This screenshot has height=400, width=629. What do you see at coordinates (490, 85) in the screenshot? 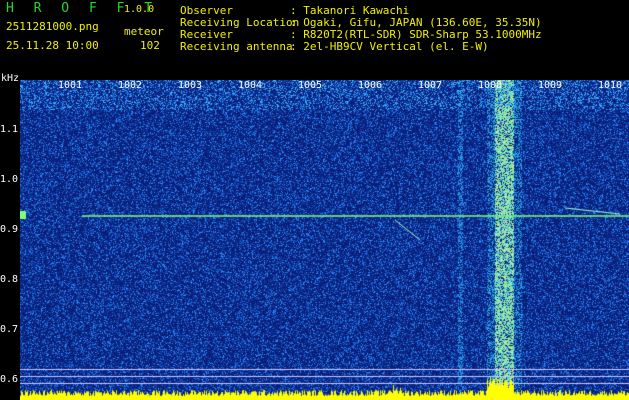
I see `x-tick-label: 1008` at bounding box center [490, 85].